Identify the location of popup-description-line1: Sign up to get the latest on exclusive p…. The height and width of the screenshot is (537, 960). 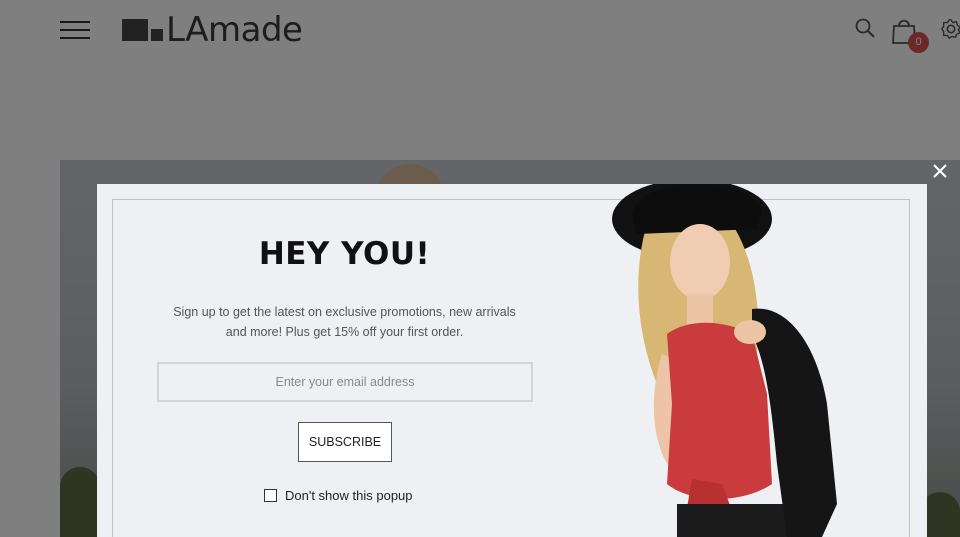
(344, 312).